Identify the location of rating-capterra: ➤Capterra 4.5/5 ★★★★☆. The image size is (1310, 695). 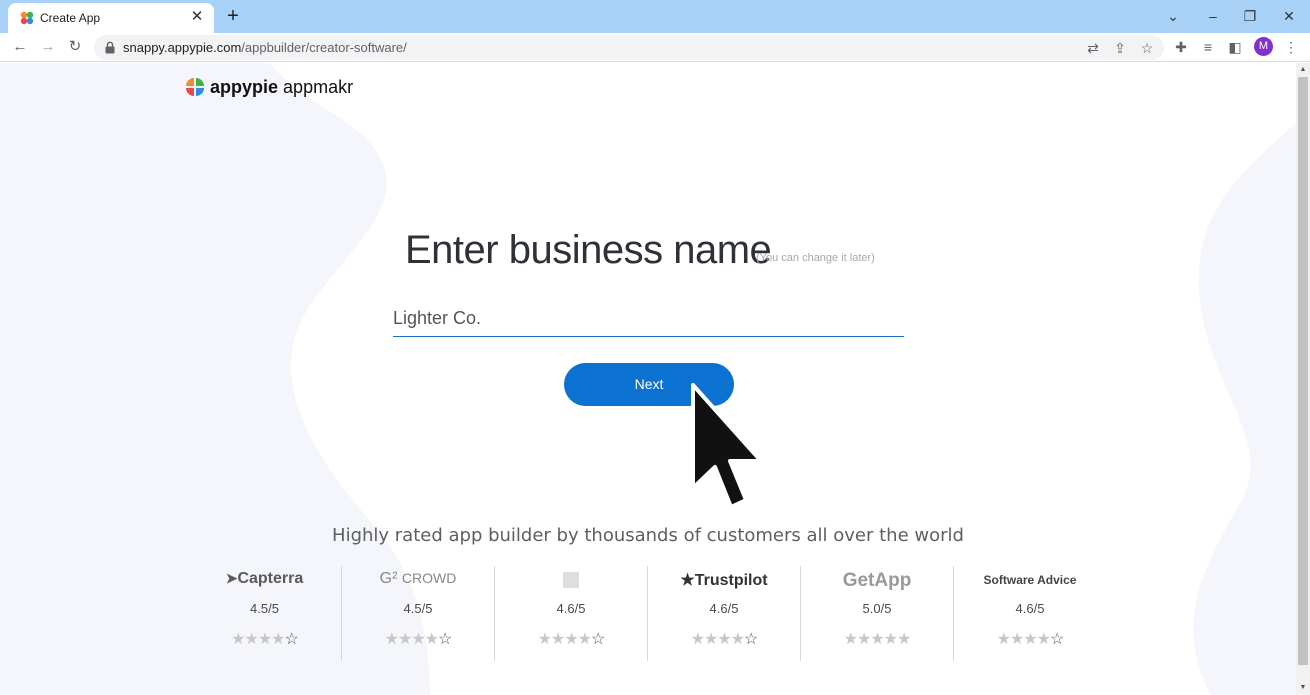
(264, 613).